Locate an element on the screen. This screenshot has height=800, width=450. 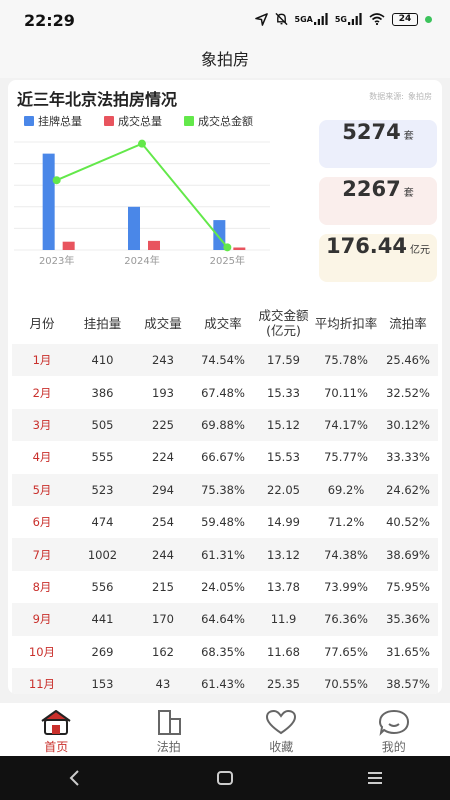
tab-auction: 法拍 is located at coordinates (169, 729).